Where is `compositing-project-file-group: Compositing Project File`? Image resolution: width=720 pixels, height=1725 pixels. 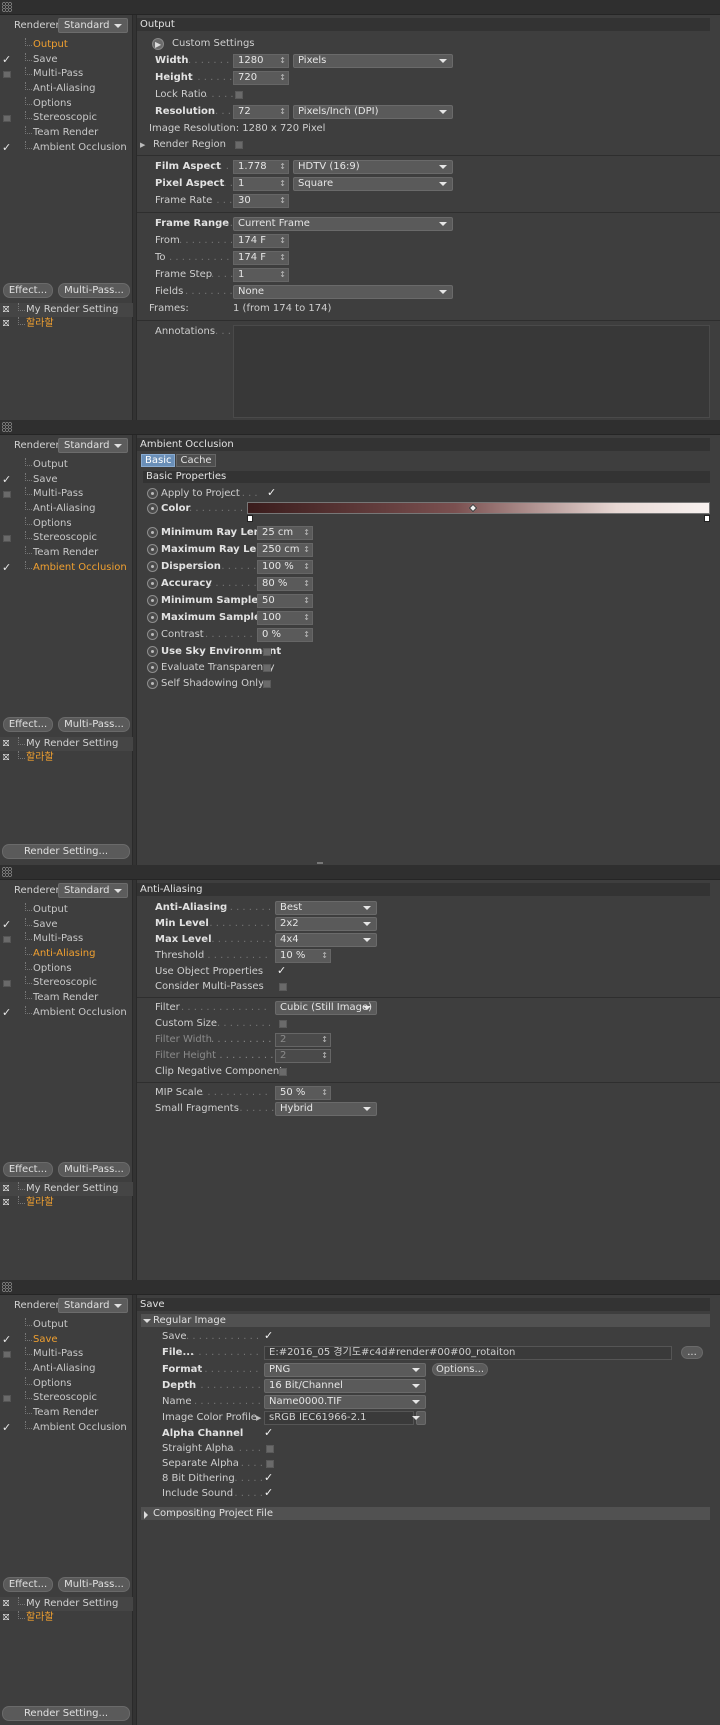
compositing-project-file-group: Compositing Project File is located at coordinates (425, 1513).